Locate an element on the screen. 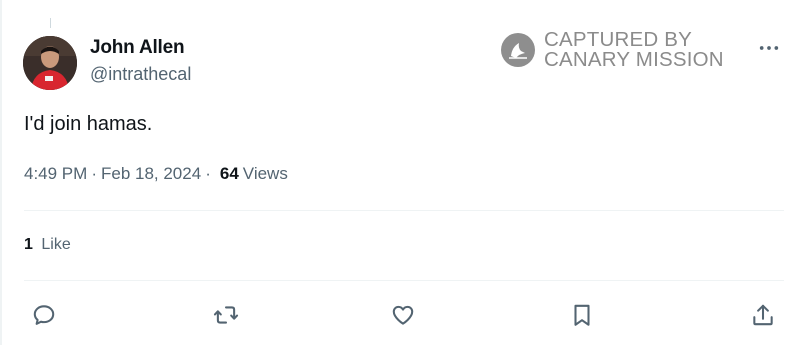 This screenshot has height=345, width=800. watermark-line2: CANARY MISSION is located at coordinates (634, 59).